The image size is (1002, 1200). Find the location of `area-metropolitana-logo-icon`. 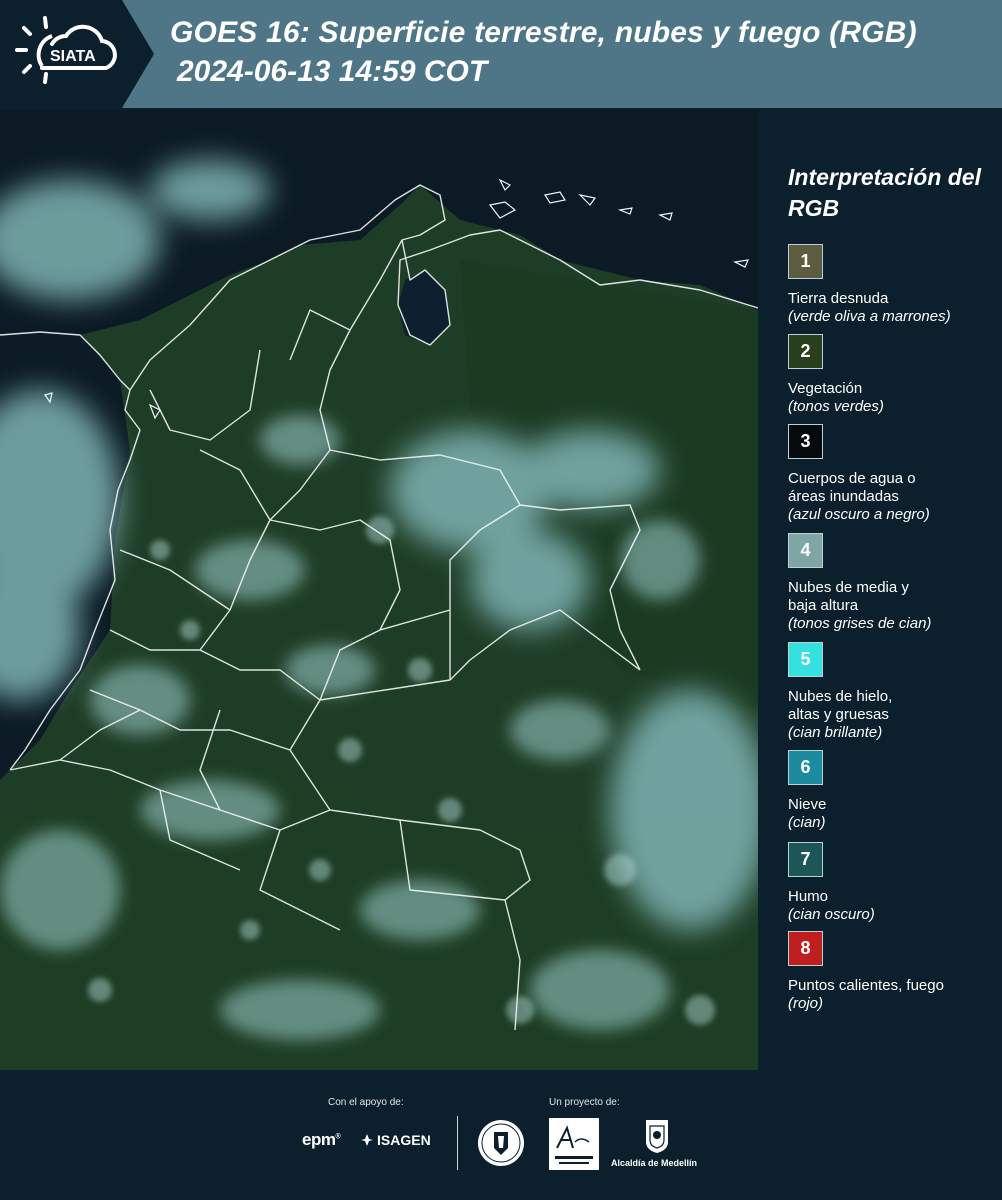

area-metropolitana-logo-icon is located at coordinates (574, 1144).